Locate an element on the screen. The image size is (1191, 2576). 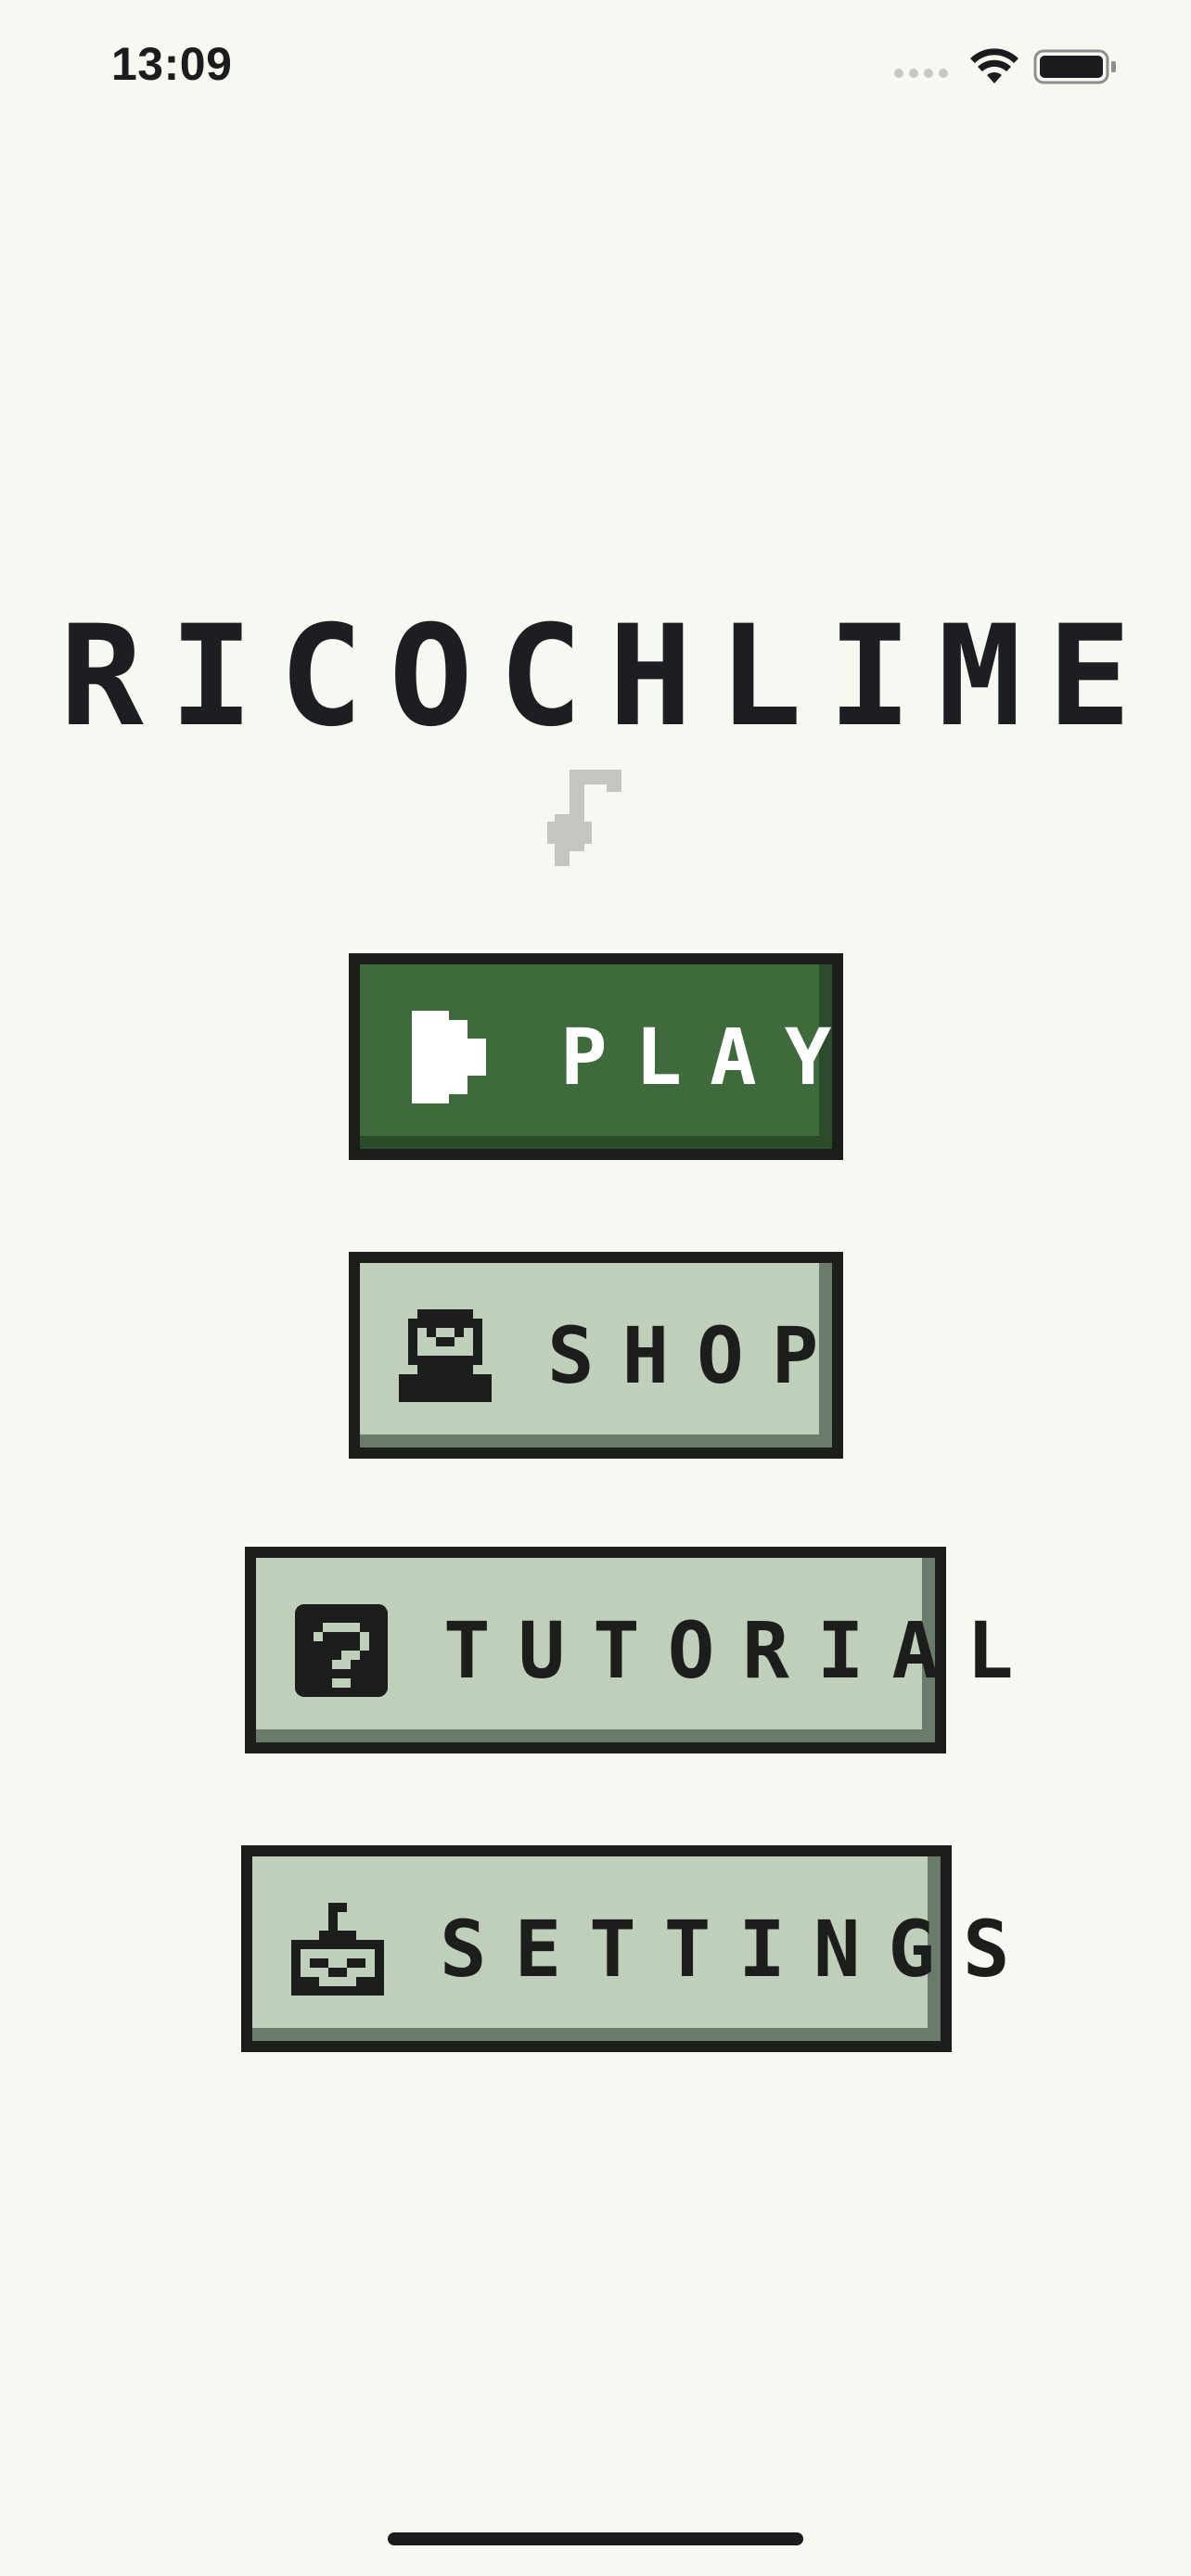
game-title: RICOCHLIME is located at coordinates (608, 677).